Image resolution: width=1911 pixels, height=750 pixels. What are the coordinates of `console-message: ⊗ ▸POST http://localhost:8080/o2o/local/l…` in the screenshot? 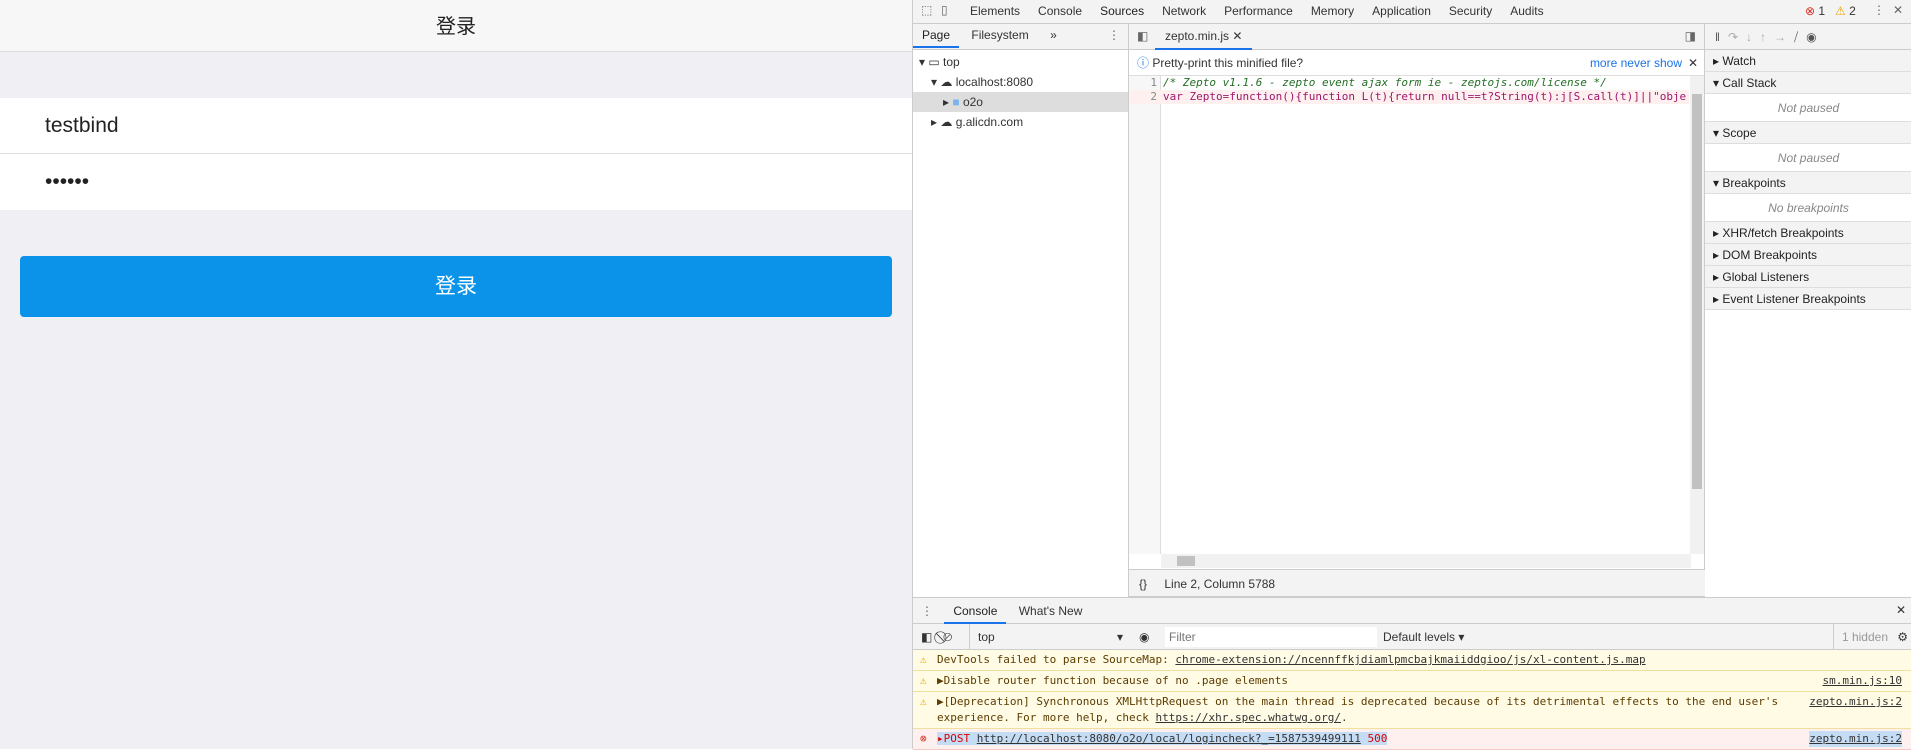 It's located at (1412, 739).